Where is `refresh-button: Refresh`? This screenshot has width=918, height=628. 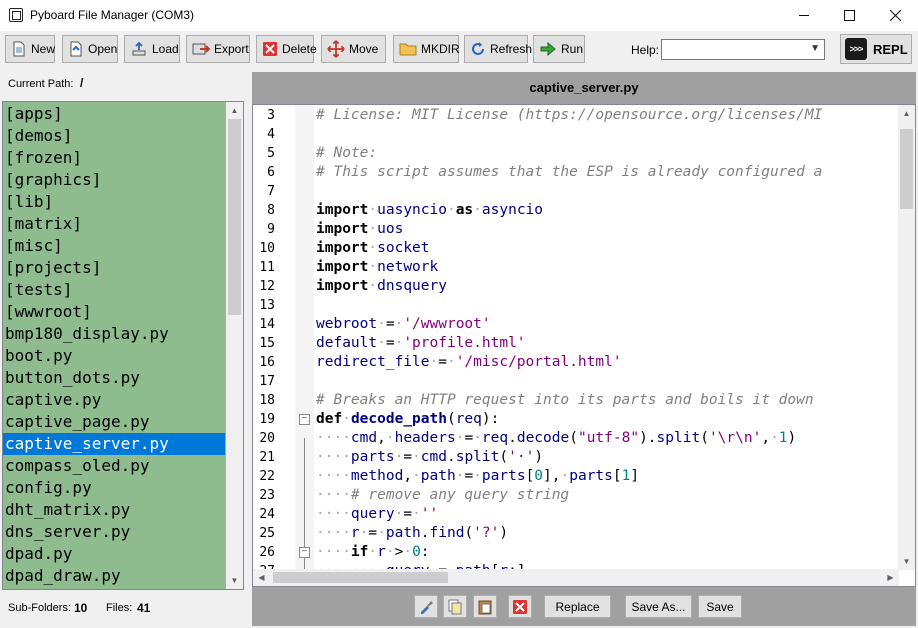
refresh-button: Refresh is located at coordinates (498, 49).